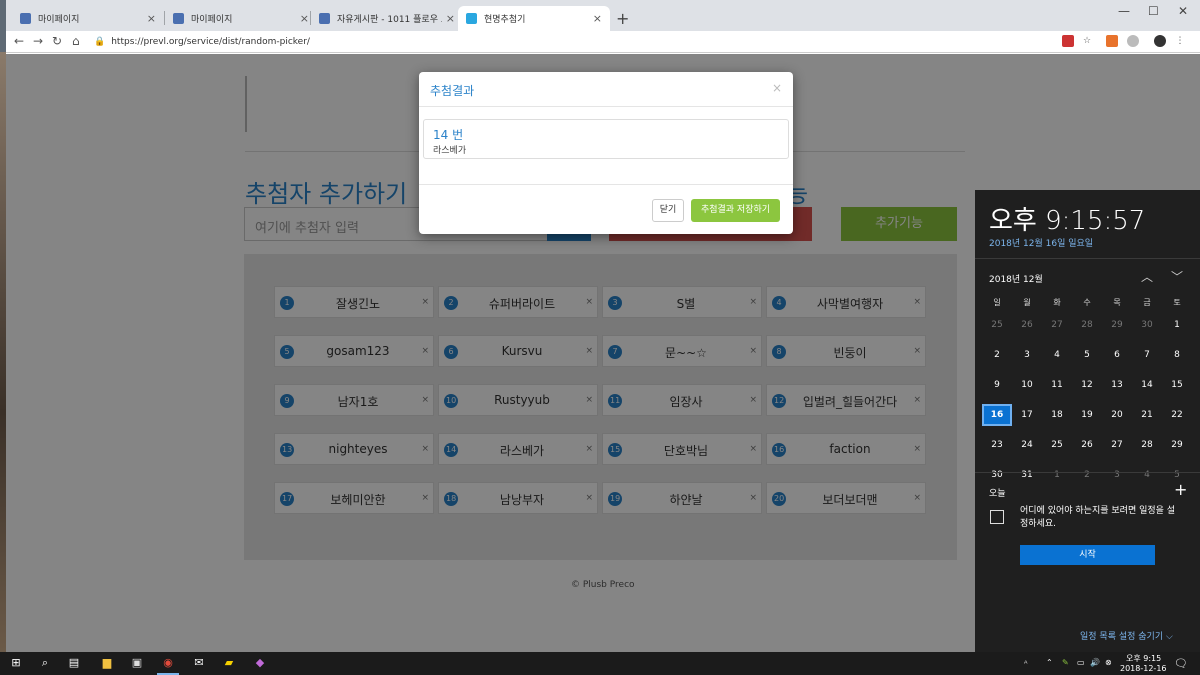 The width and height of the screenshot is (1200, 675). Describe the element at coordinates (107, 663) in the screenshot. I see `file-explorer-icon: ▆` at that location.